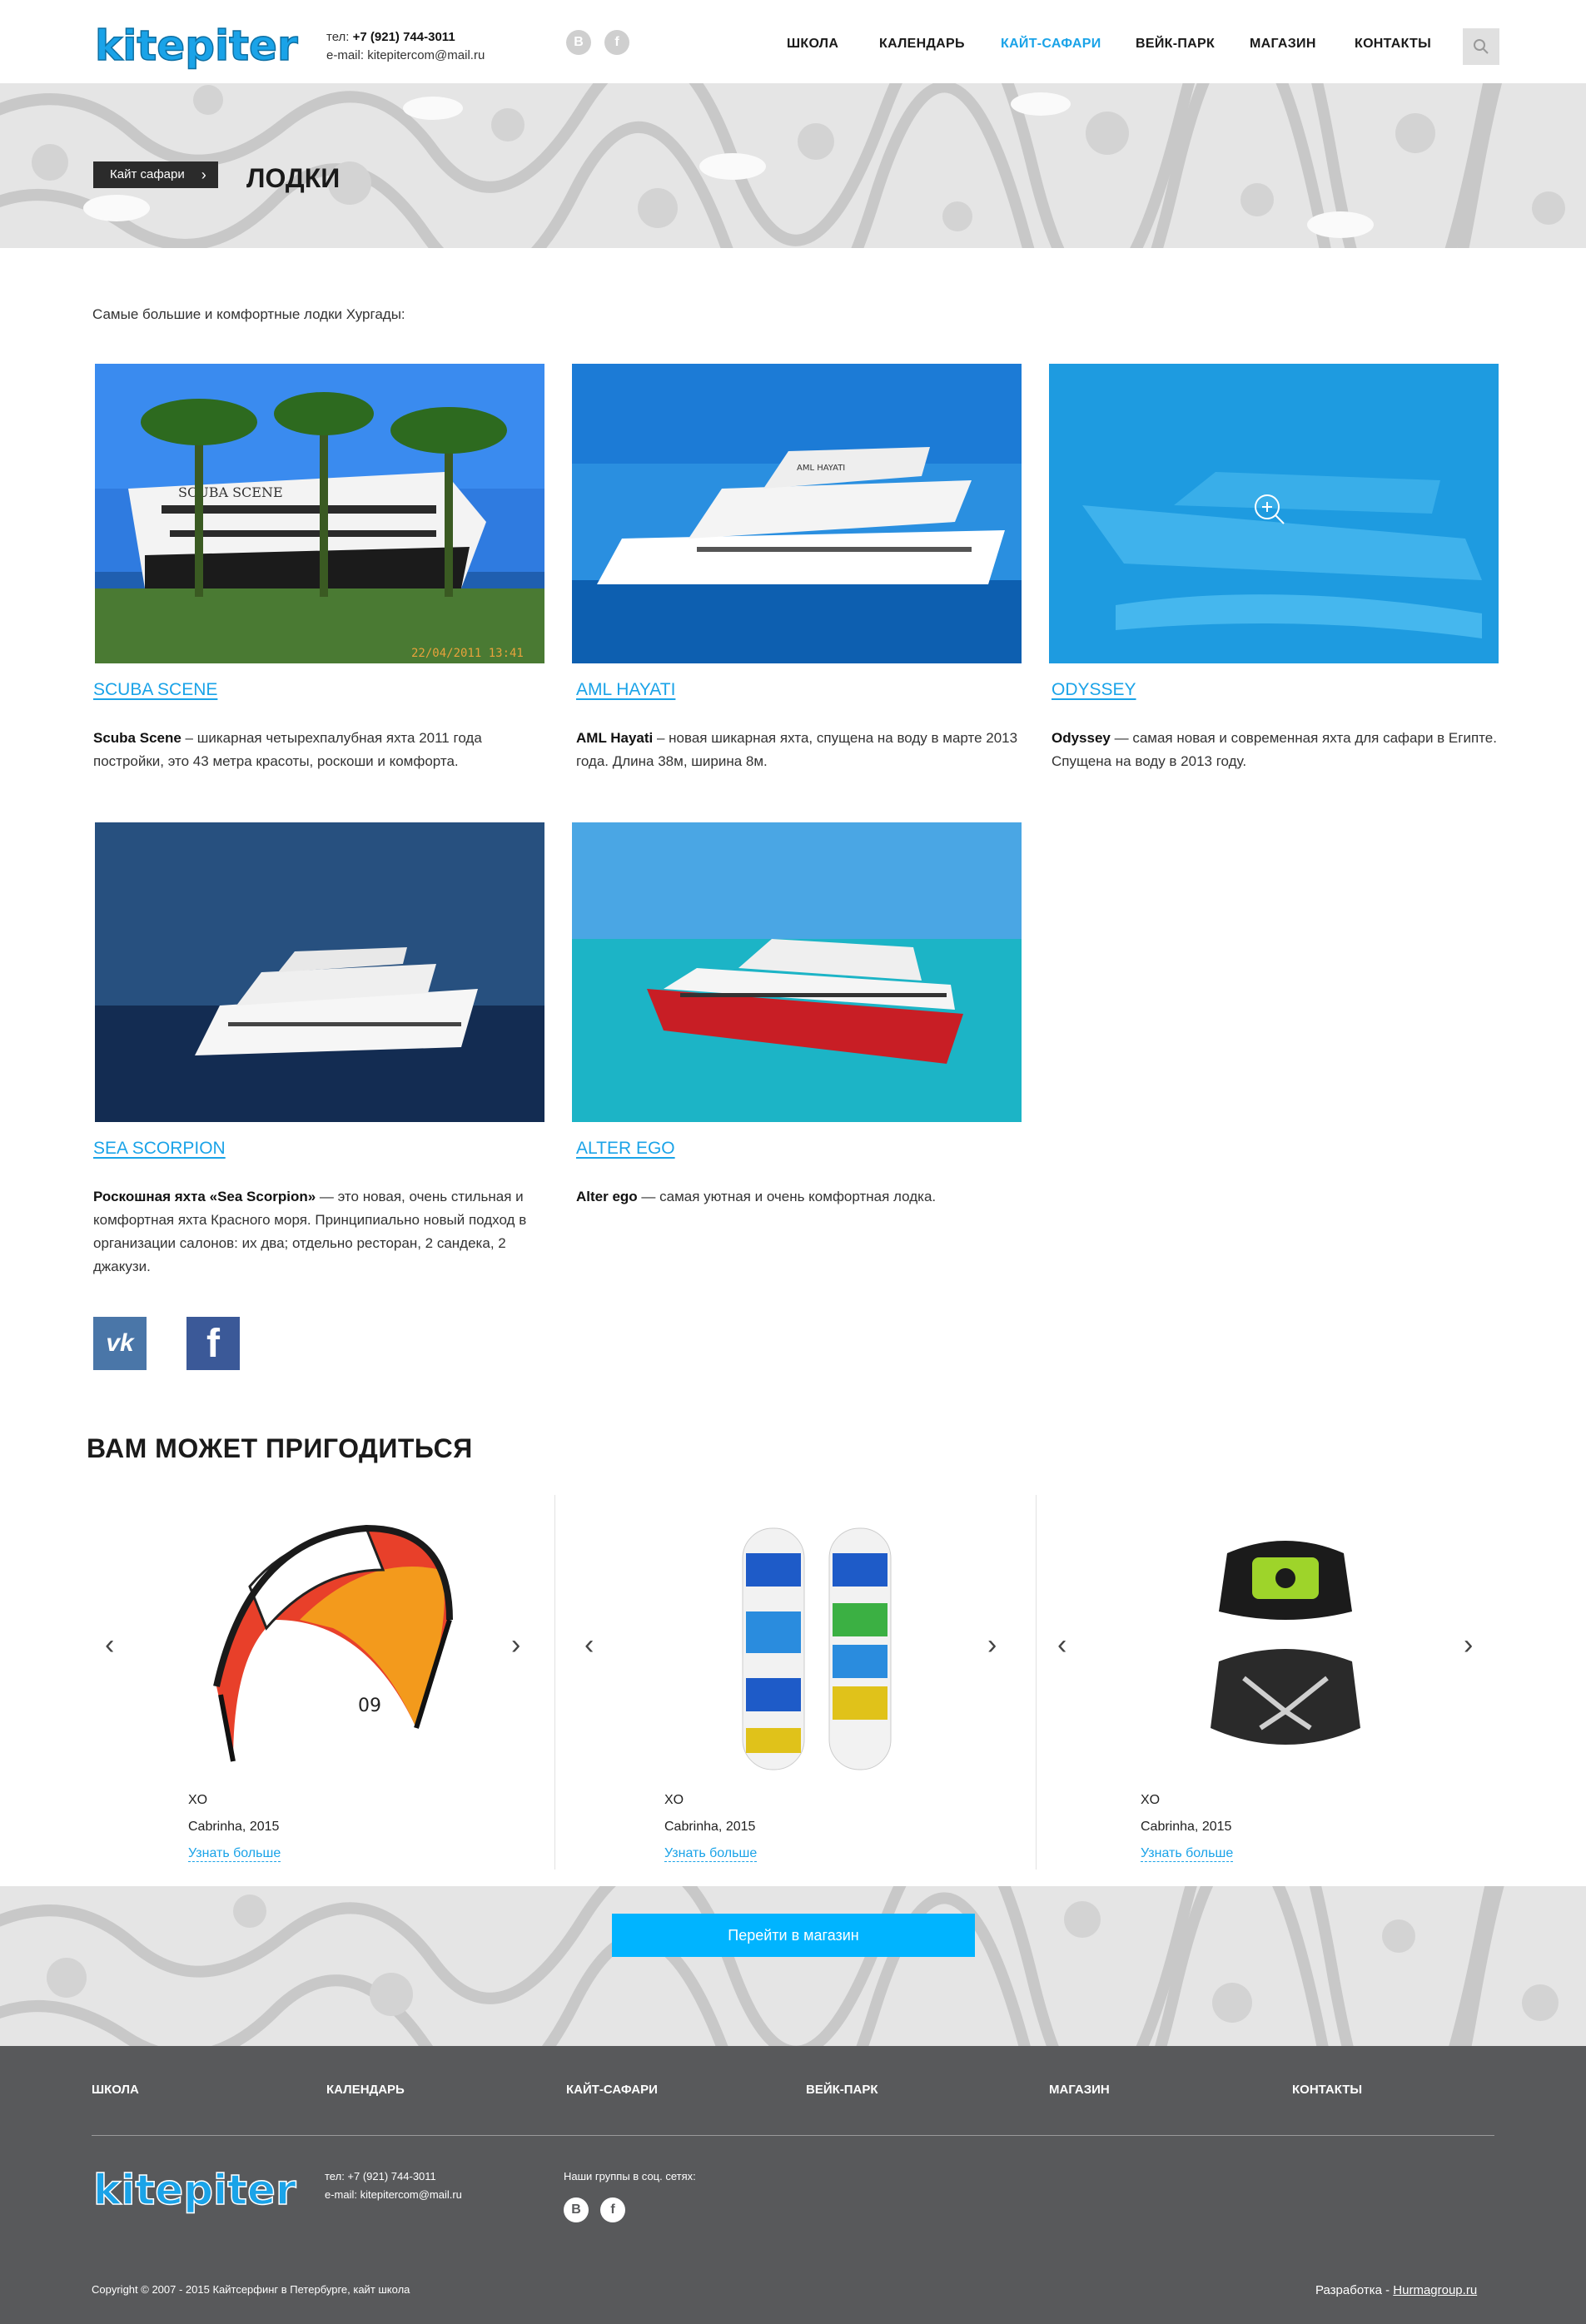 The image size is (1586, 2324). Describe the element at coordinates (393, 2195) in the screenshot. I see `footer-email: e-mail: kitepitercom@mail.ru` at that location.